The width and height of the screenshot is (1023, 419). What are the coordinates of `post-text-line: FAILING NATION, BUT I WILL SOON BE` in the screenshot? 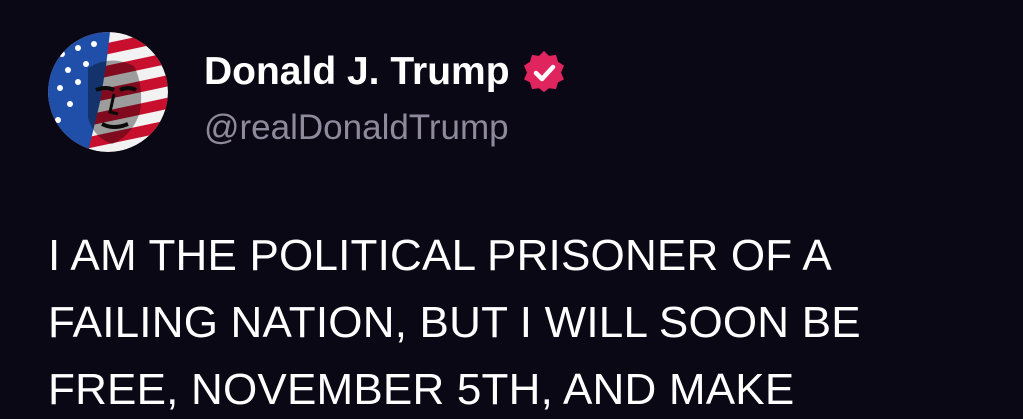 It's located at (454, 322).